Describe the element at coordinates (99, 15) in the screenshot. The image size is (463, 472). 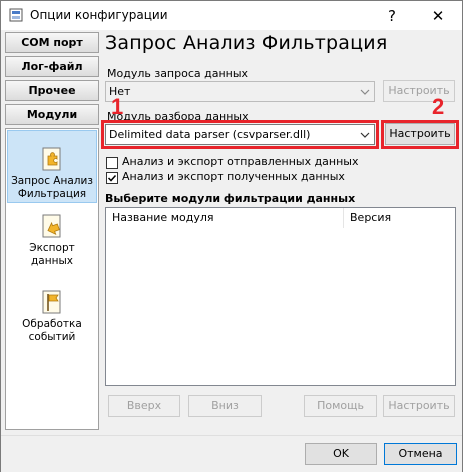
I see `window-title: Опции конфигурации` at that location.